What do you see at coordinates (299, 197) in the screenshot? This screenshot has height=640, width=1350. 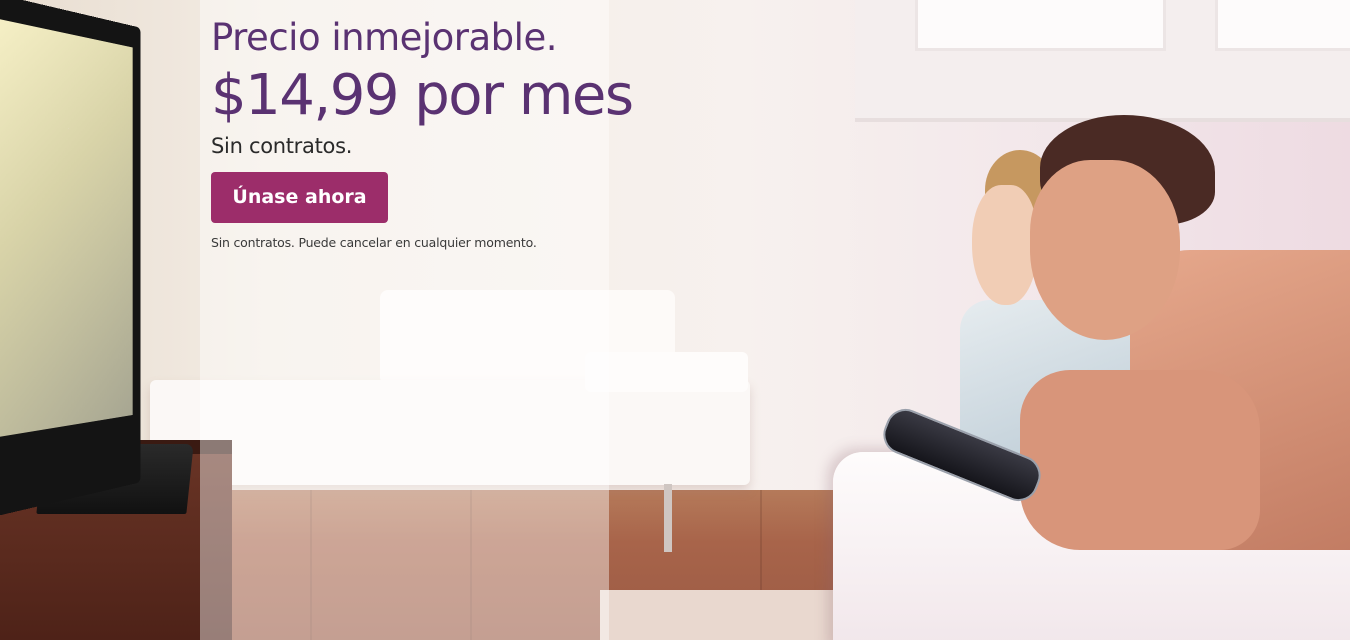 I see `join-now-button: Únase ahora` at bounding box center [299, 197].